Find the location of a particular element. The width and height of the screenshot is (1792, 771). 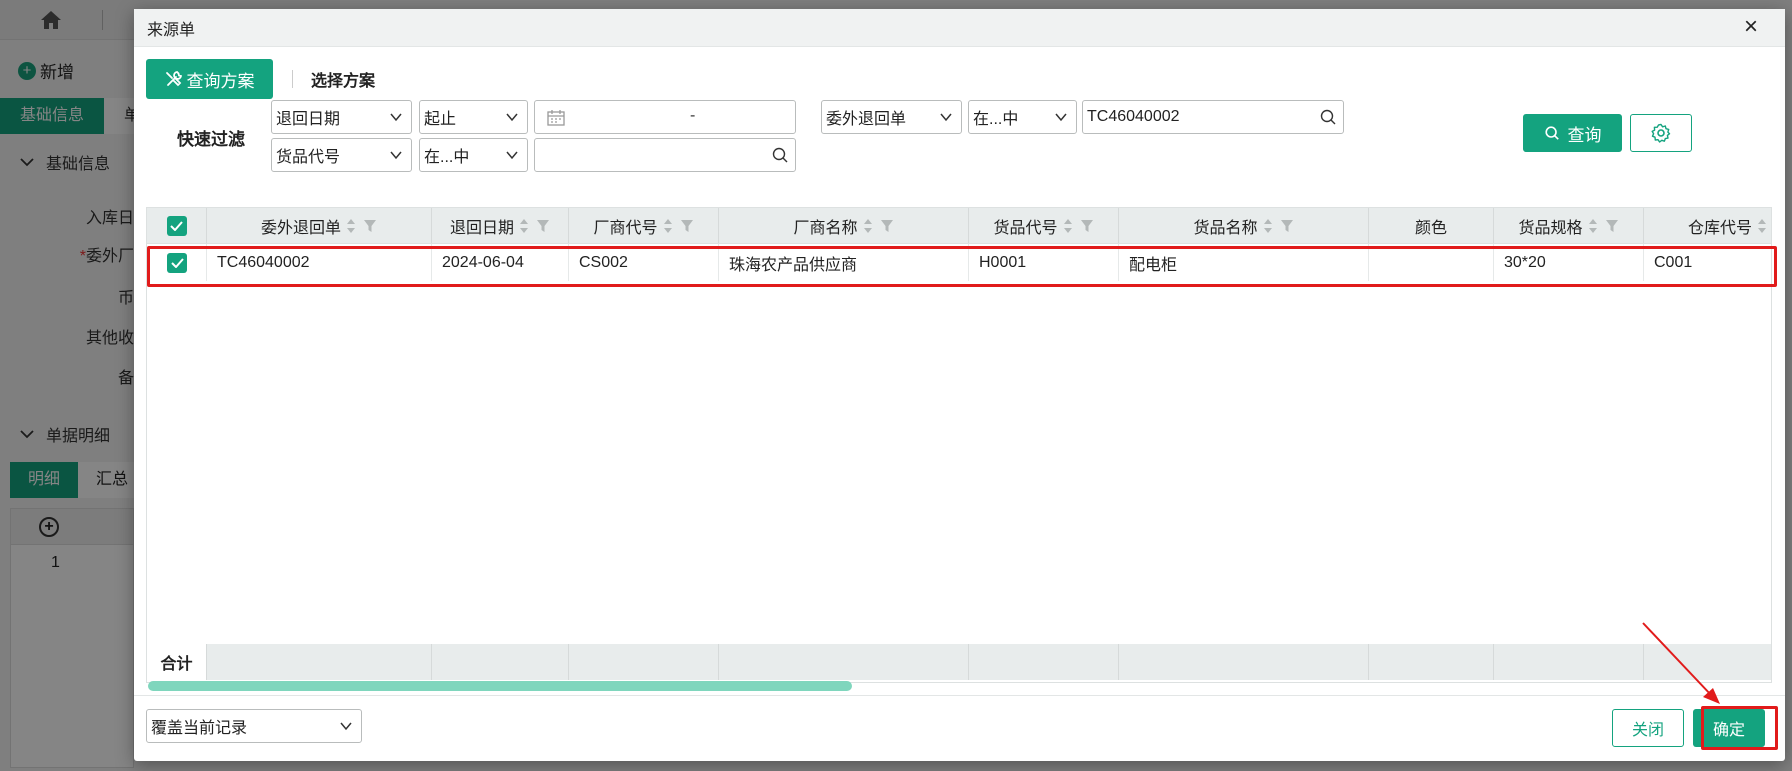

tools-icon is located at coordinates (173, 79).